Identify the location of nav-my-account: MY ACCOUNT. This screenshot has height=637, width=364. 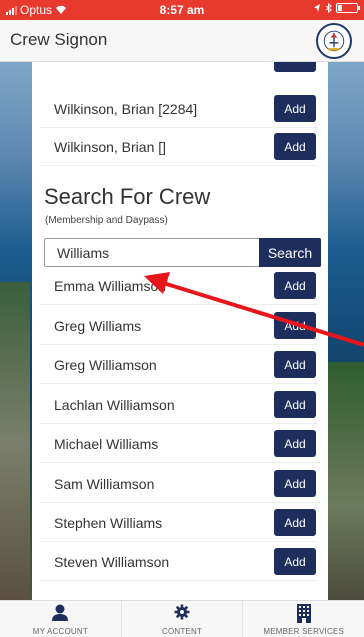
(60, 619).